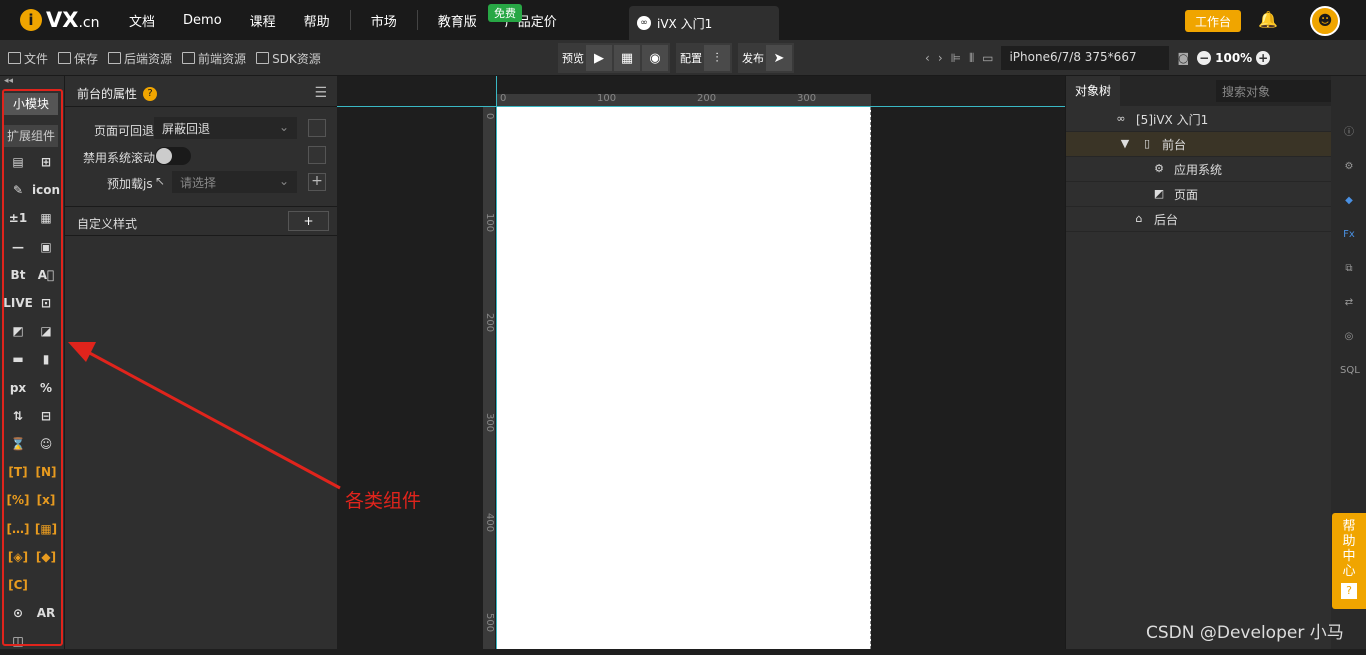  What do you see at coordinates (1159, 168) in the screenshot?
I see `gear-icon: ⚙` at bounding box center [1159, 168].